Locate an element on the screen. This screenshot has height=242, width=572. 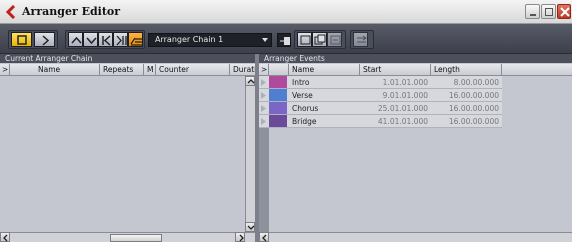
arranger-chain-select: Arranger Chain 1 is located at coordinates (210, 40).